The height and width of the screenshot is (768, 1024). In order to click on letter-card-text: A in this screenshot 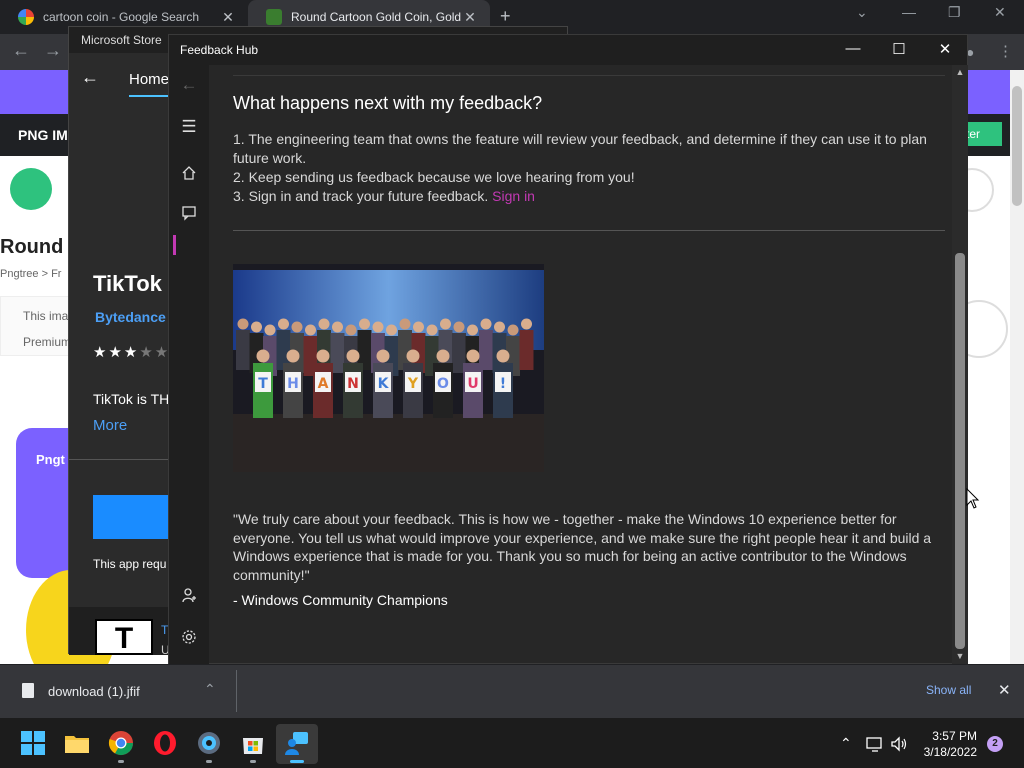, I will do `click(323, 384)`.